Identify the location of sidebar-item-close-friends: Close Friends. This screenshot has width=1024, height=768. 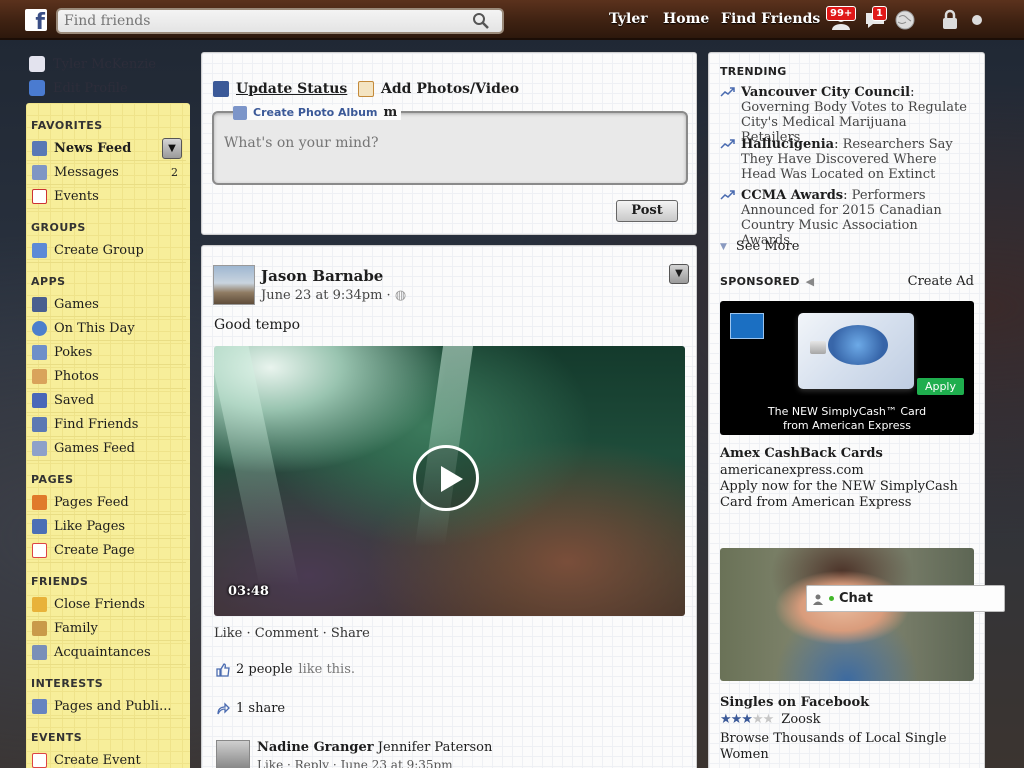
(106, 605).